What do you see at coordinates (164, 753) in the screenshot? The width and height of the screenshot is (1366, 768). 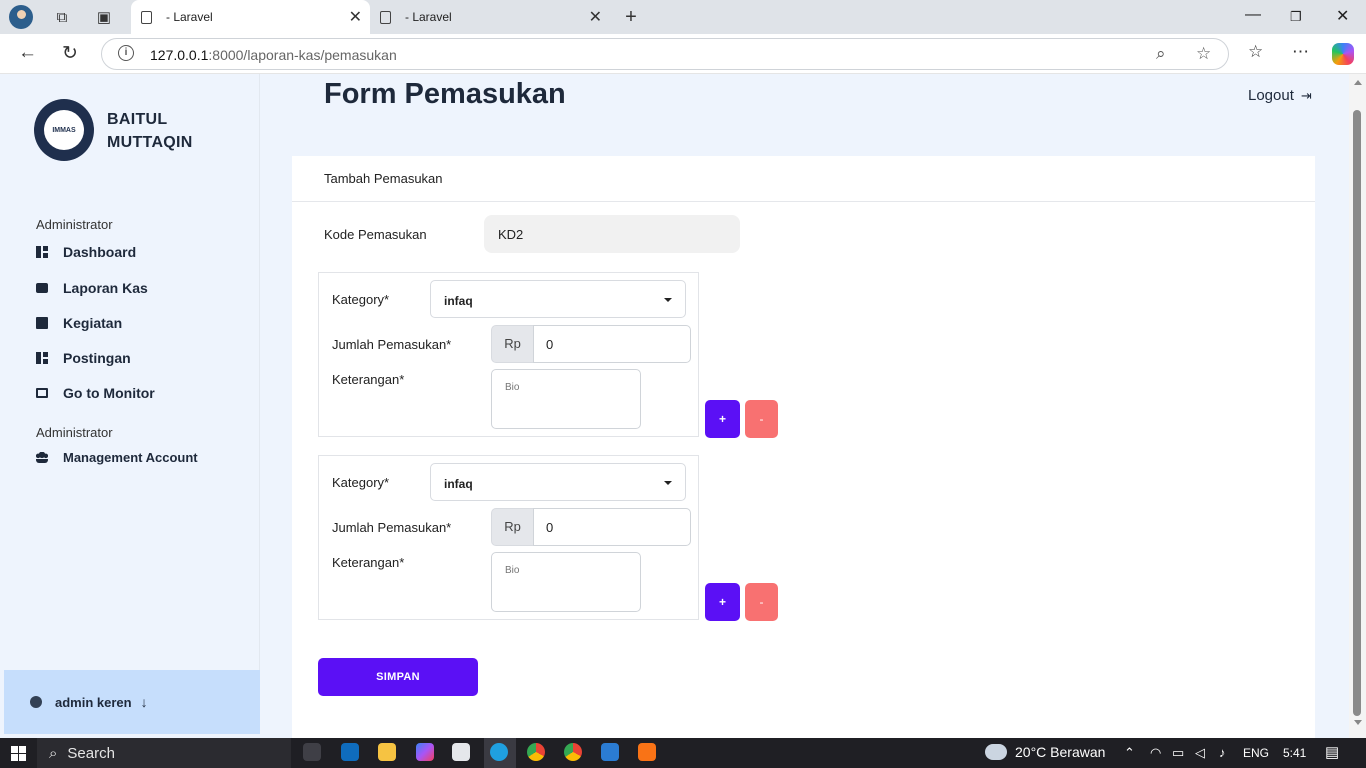 I see `taskbar-search: ⌕ Search` at bounding box center [164, 753].